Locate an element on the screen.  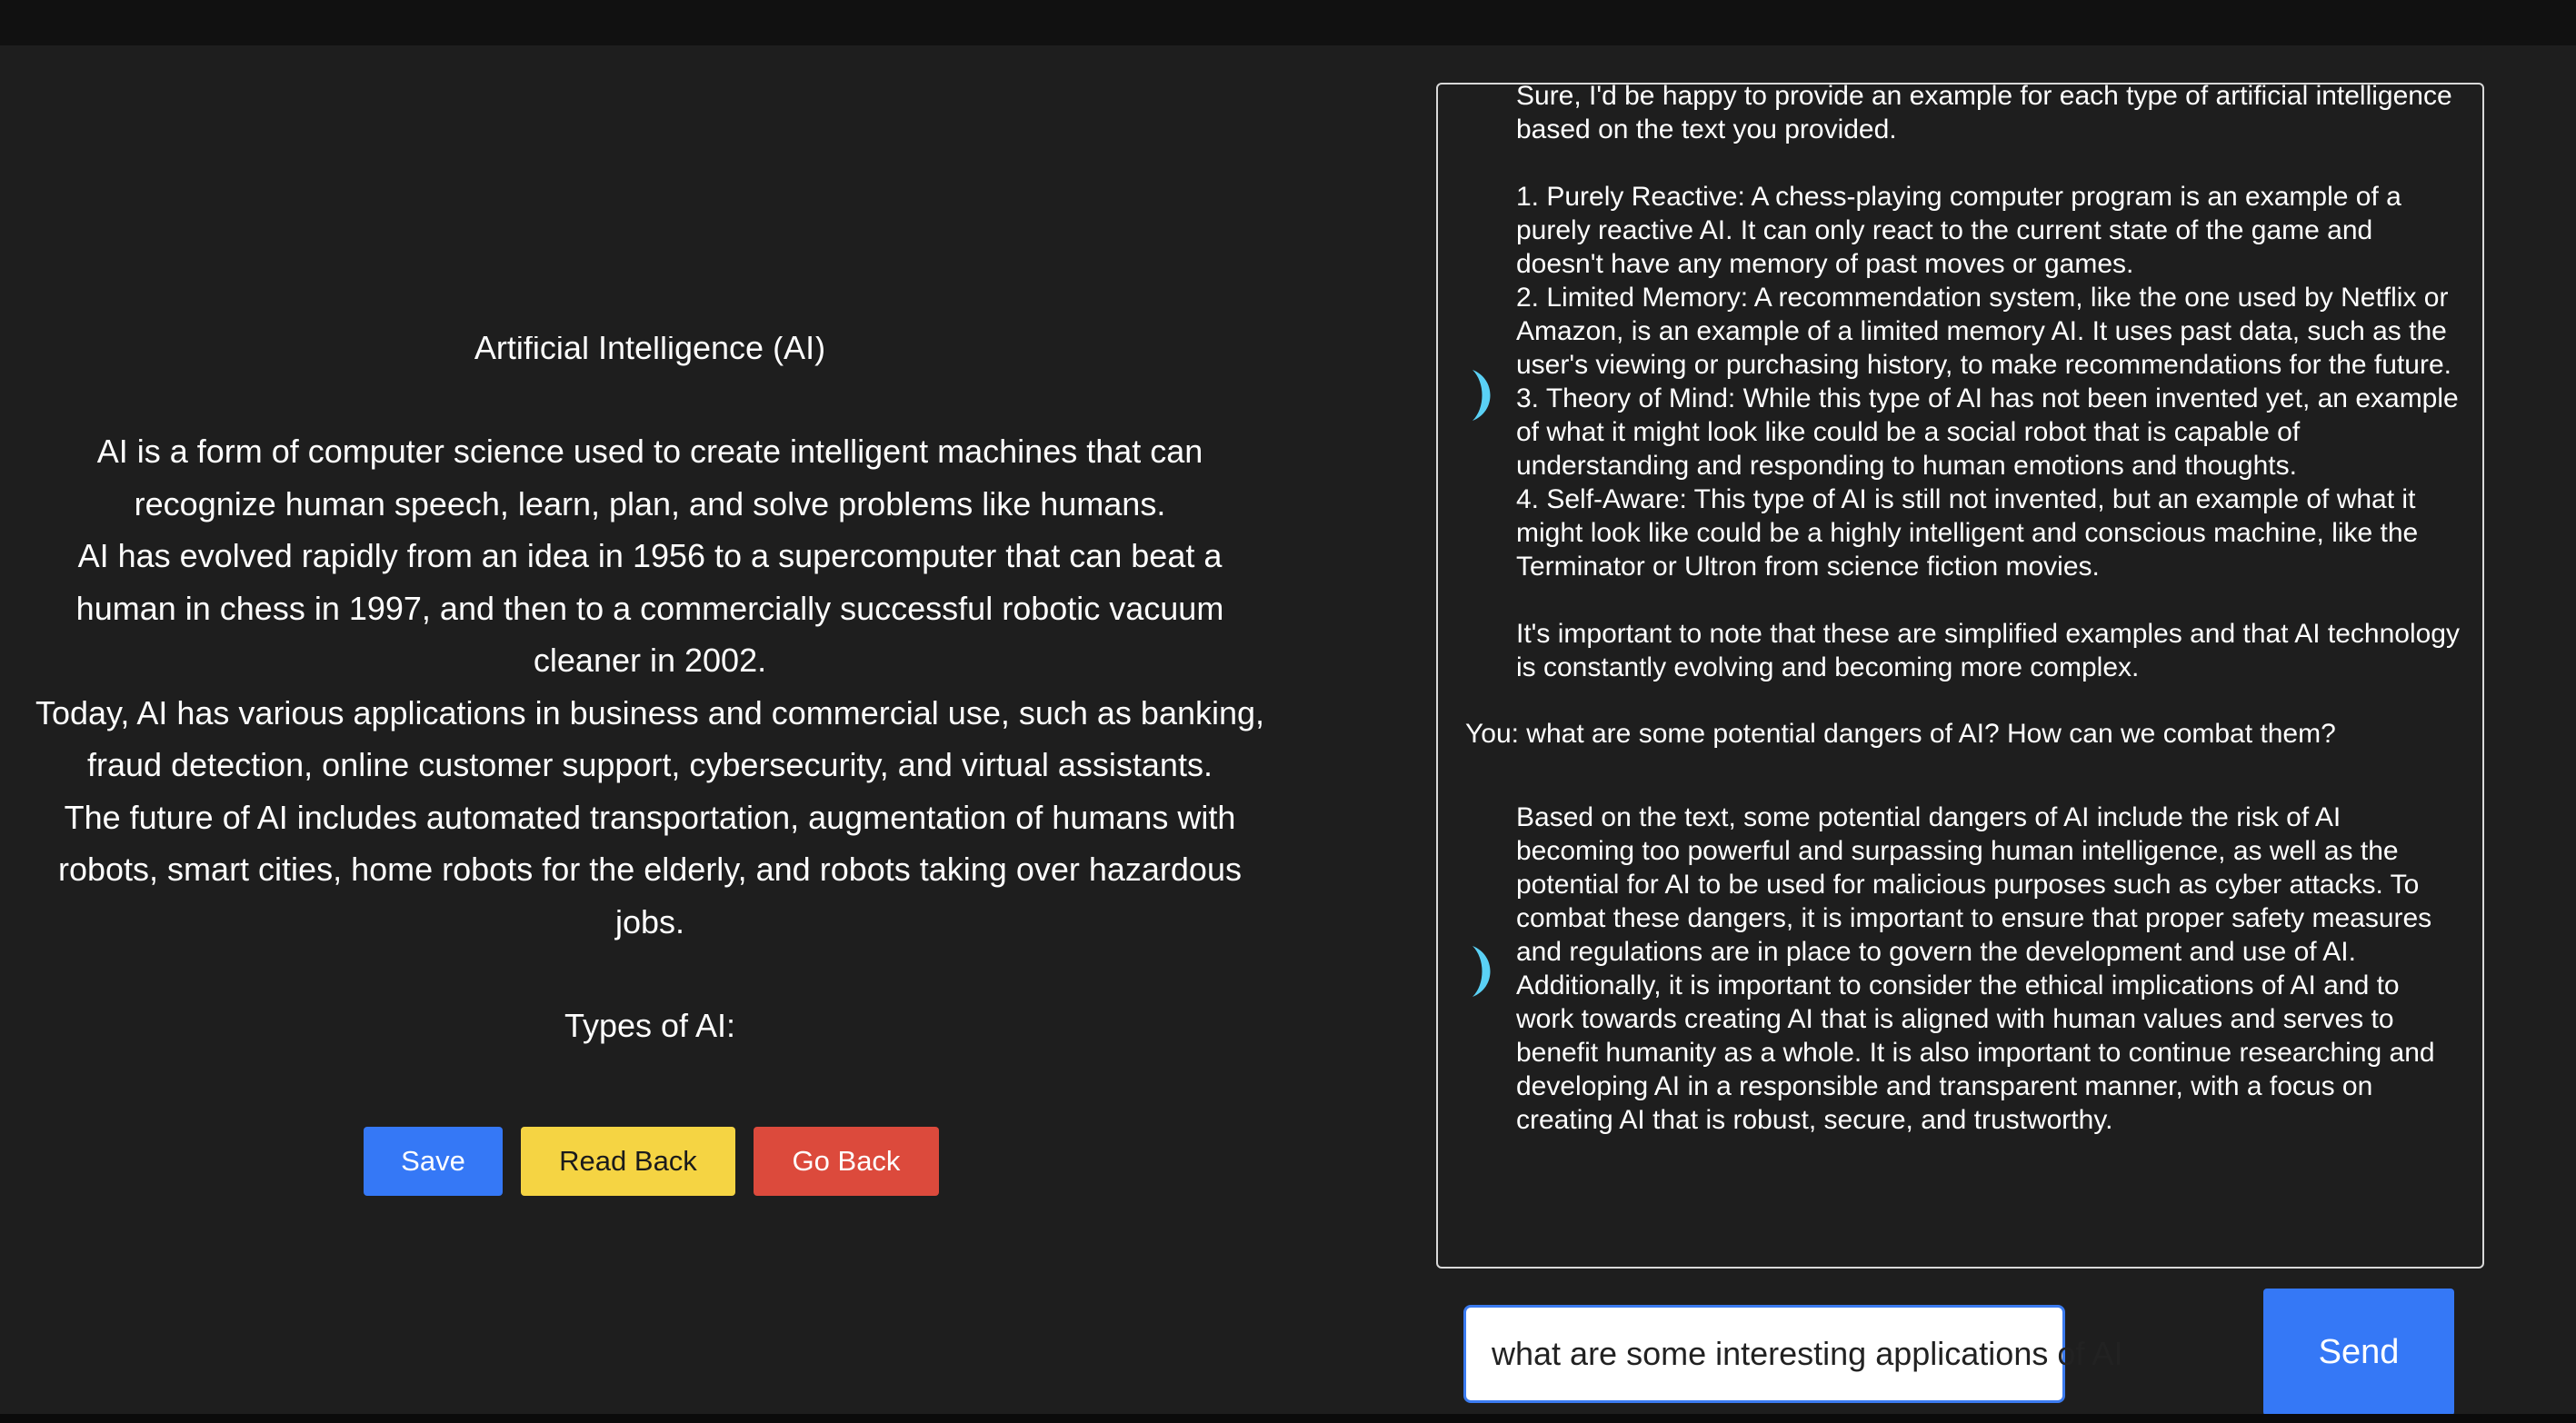
bottom-edge is located at coordinates (1288, 1418).